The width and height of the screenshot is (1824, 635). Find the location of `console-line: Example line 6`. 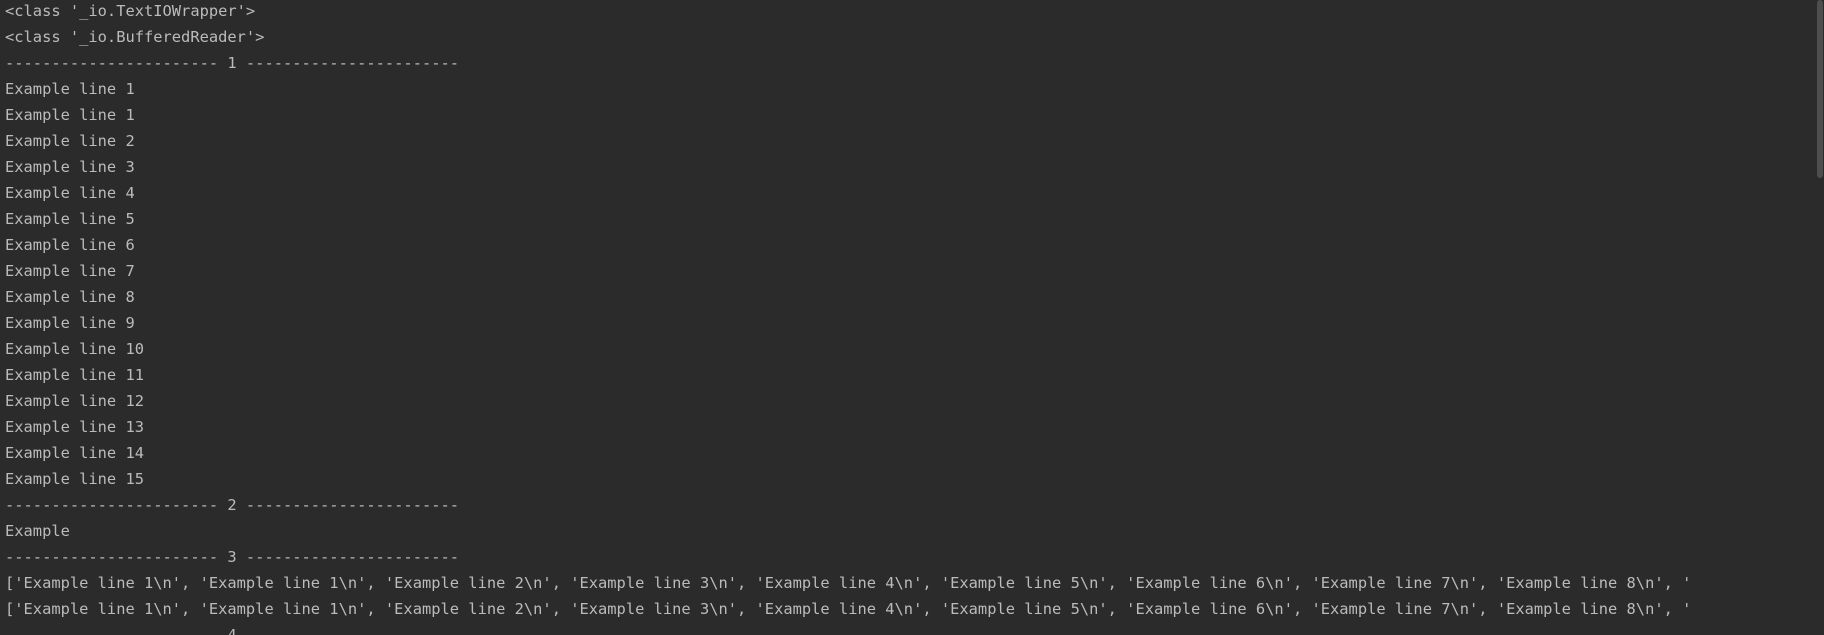

console-line: Example line 6 is located at coordinates (70, 245).